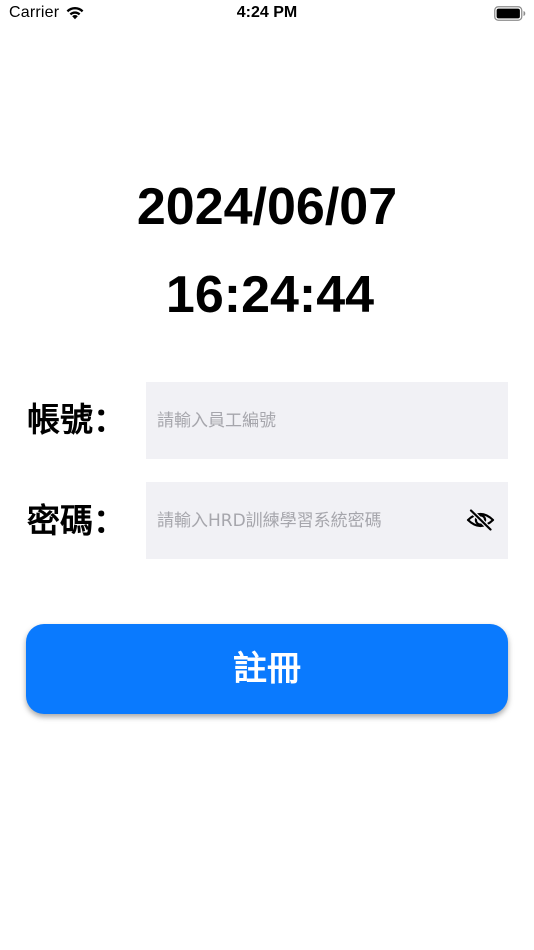 The height and width of the screenshot is (950, 534). I want to click on current-date: 2024/06/07, so click(267, 207).